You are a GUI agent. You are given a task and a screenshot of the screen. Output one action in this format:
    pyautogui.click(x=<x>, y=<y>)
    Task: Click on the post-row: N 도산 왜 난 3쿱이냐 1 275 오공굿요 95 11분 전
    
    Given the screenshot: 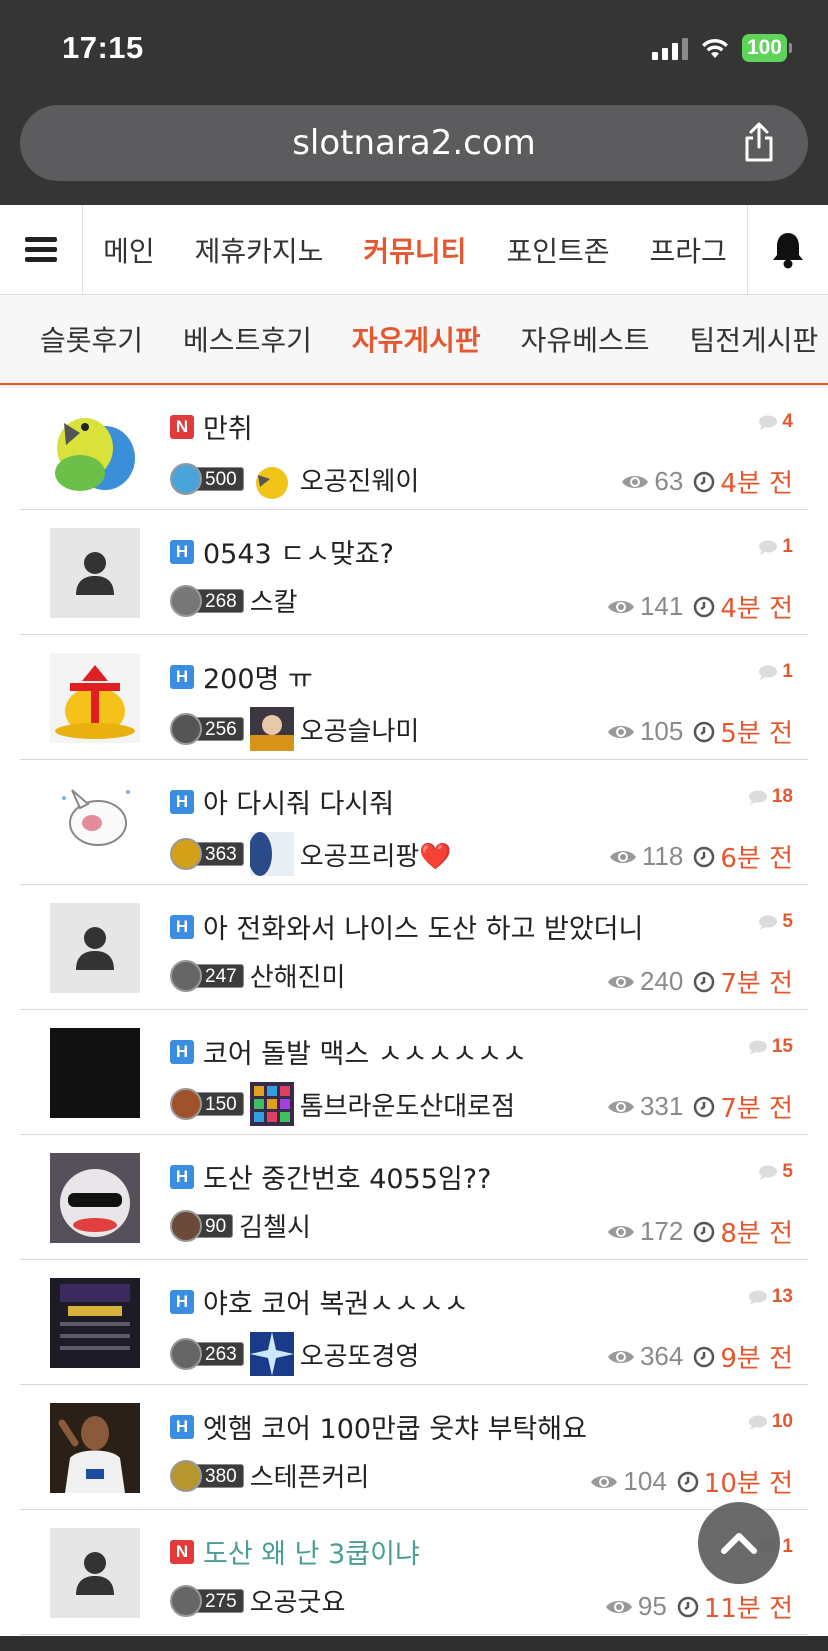 What is the action you would take?
    pyautogui.click(x=414, y=1572)
    